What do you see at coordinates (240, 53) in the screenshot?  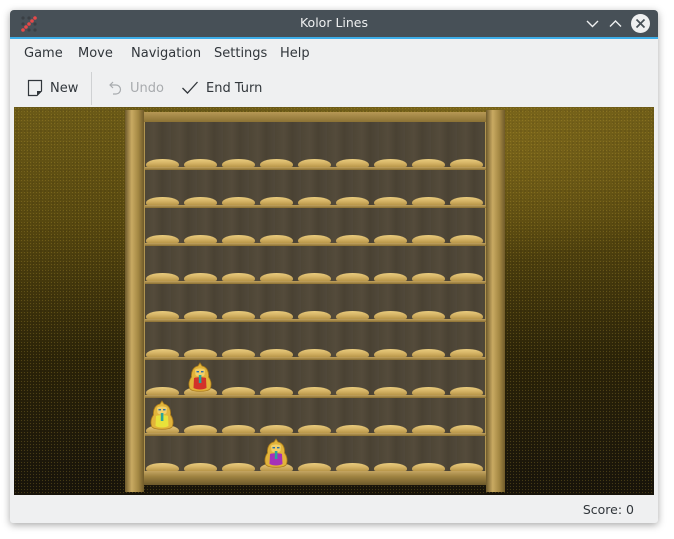 I see `menu-settings: Settings` at bounding box center [240, 53].